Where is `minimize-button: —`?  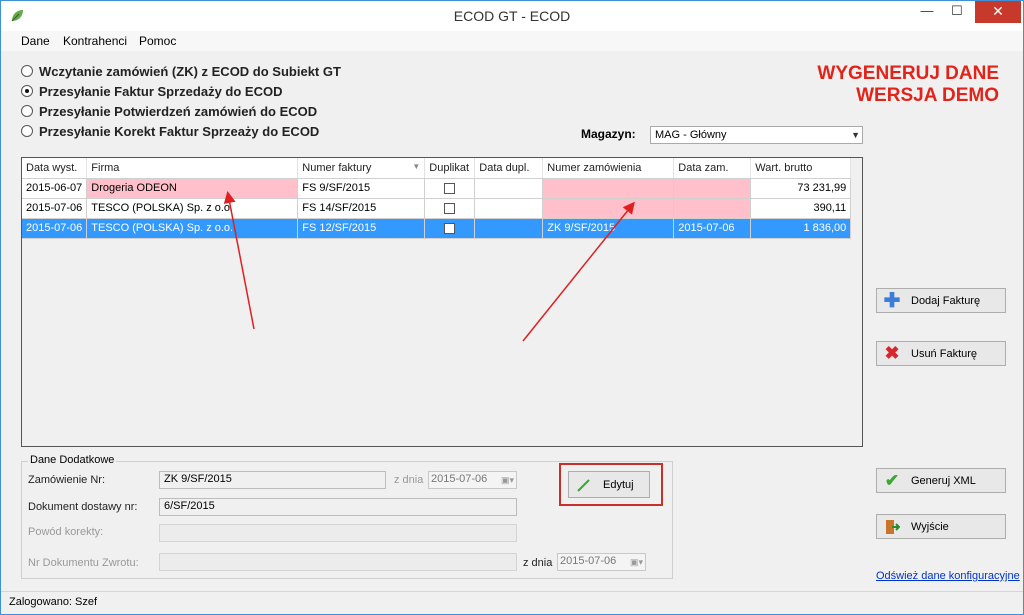
minimize-button: — is located at coordinates (927, 12).